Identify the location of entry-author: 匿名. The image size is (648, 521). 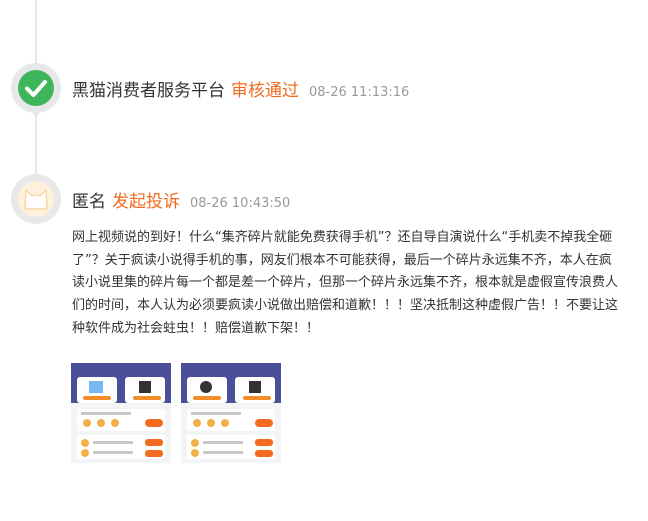
(89, 202).